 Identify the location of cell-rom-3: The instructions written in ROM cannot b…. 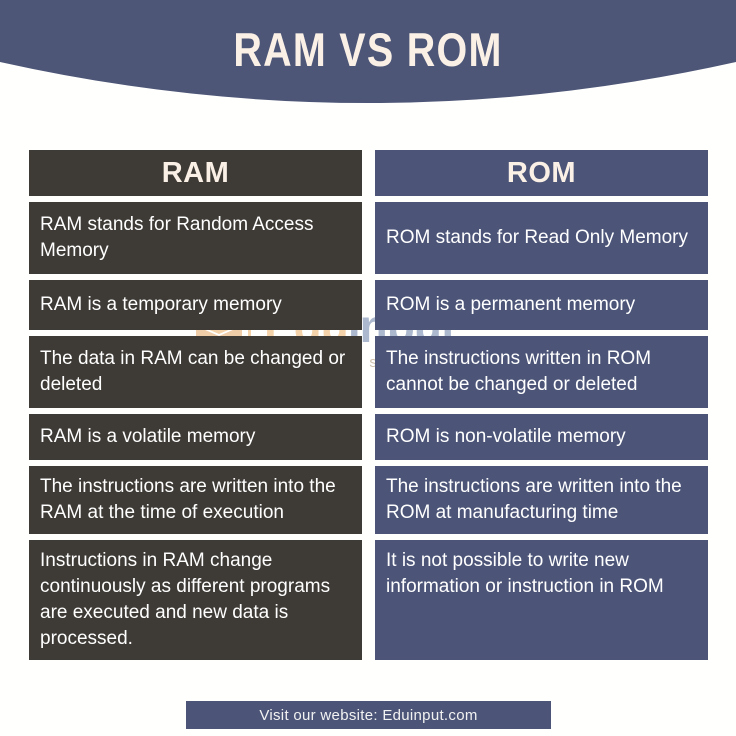
(541, 372).